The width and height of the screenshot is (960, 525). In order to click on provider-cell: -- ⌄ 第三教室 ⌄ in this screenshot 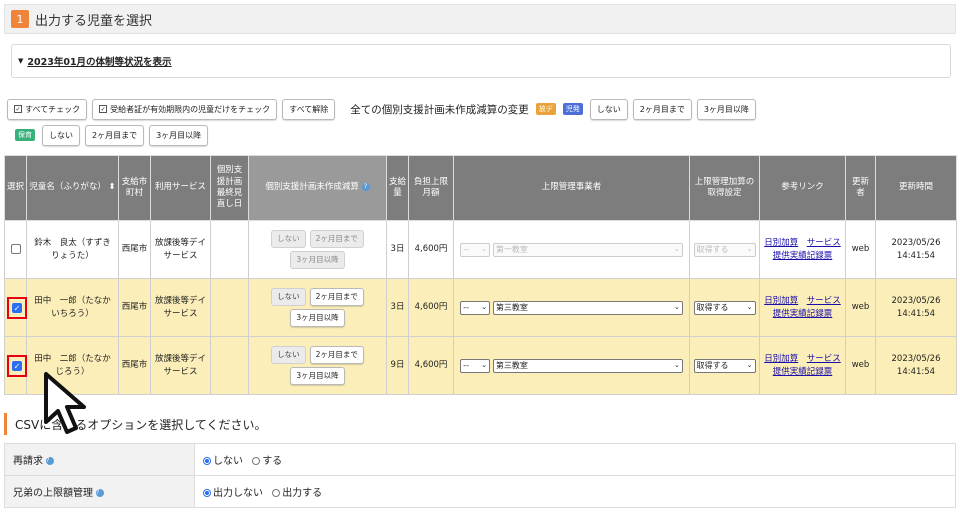, I will do `click(571, 365)`.